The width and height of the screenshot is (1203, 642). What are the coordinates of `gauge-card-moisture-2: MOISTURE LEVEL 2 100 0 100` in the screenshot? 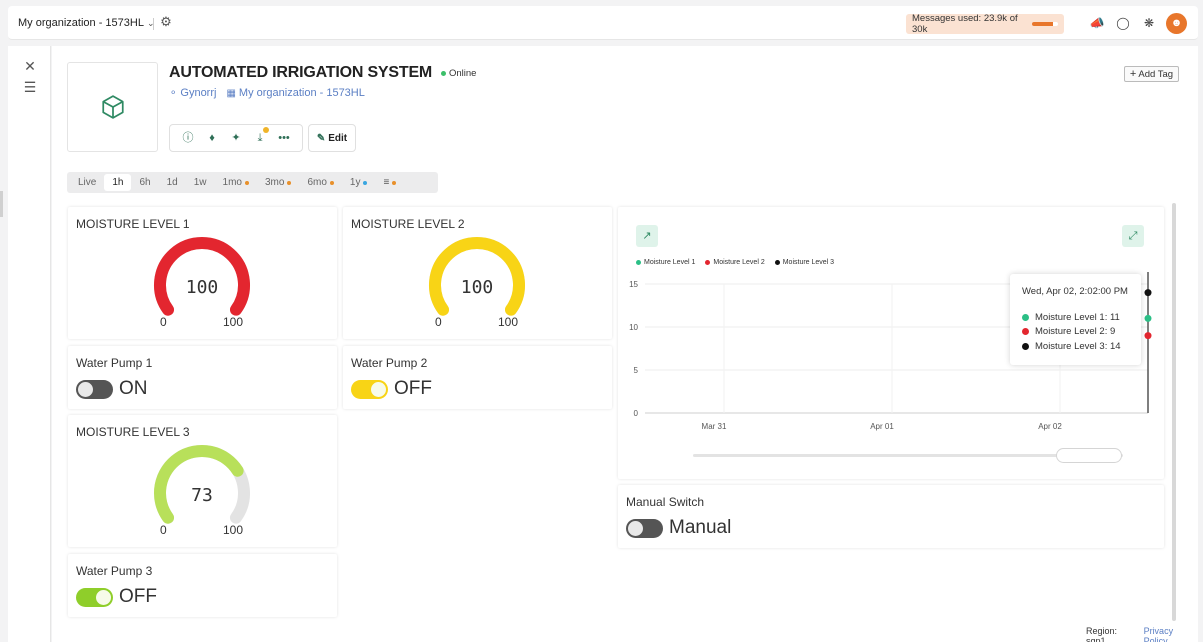 It's located at (477, 273).